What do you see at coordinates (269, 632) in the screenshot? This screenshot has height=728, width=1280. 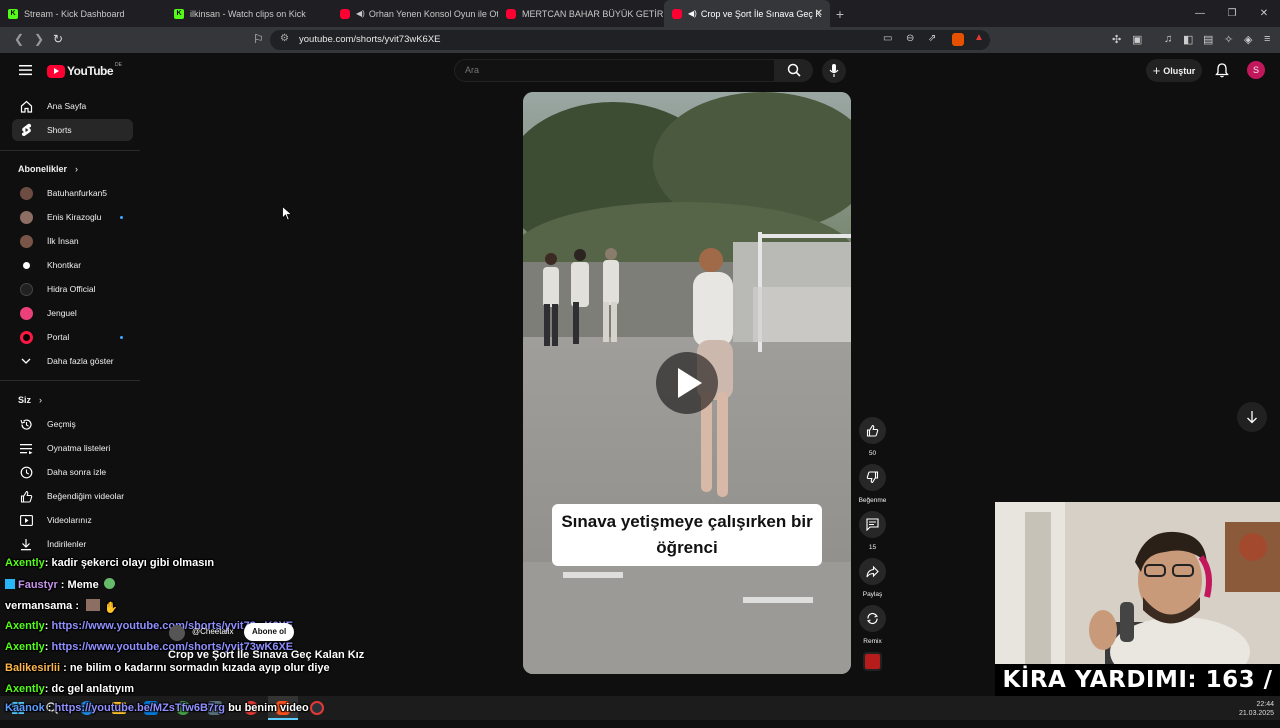 I see `subscribe-button: Abone ol` at bounding box center [269, 632].